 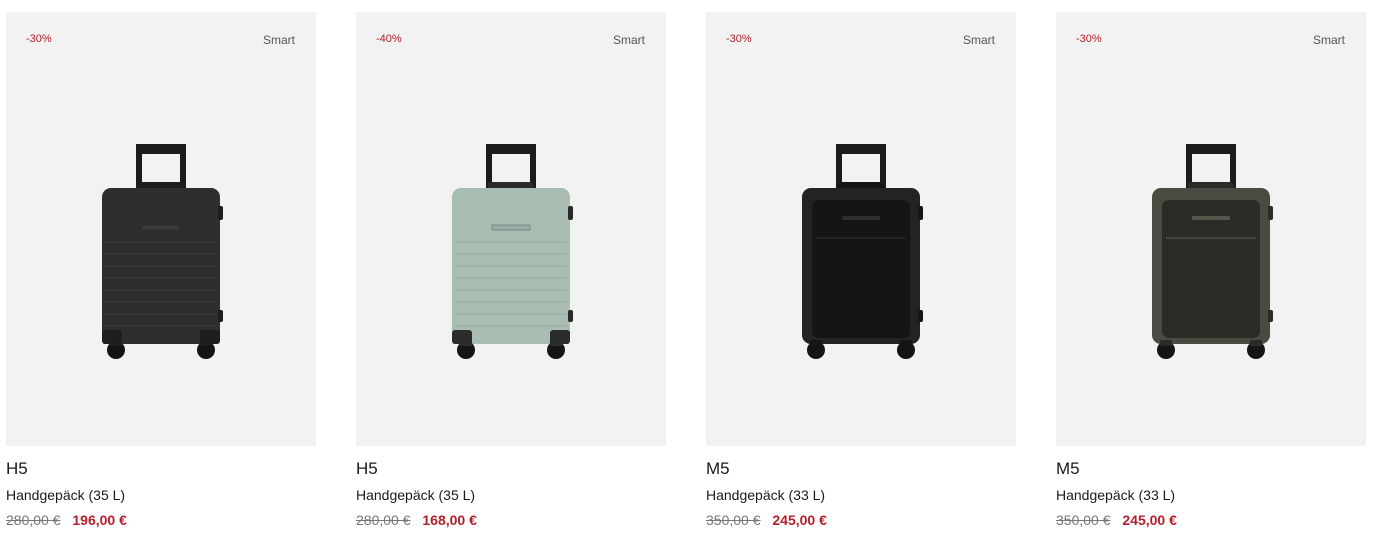 What do you see at coordinates (449, 520) in the screenshot?
I see `sale-price: 168,00 €` at bounding box center [449, 520].